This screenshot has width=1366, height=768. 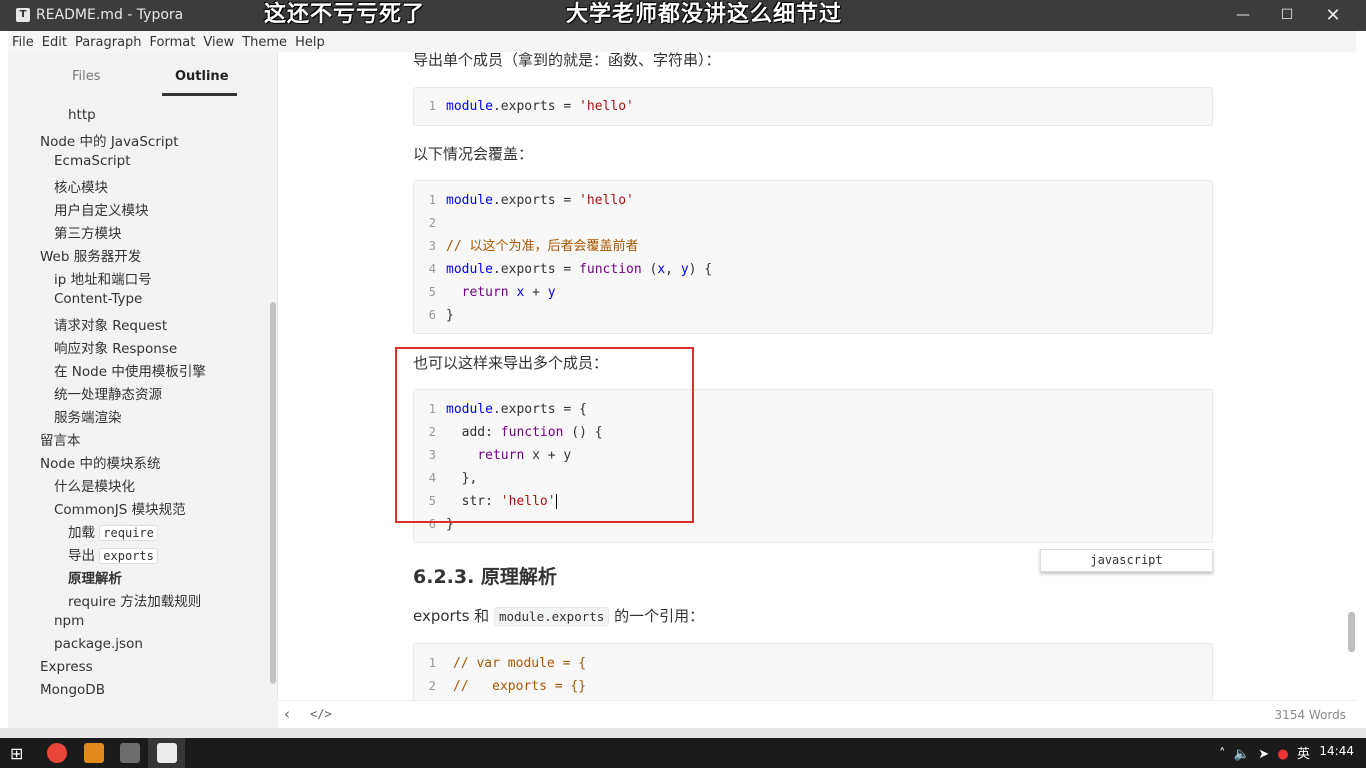 I want to click on outline-item: MongoDB, so click(x=72, y=690).